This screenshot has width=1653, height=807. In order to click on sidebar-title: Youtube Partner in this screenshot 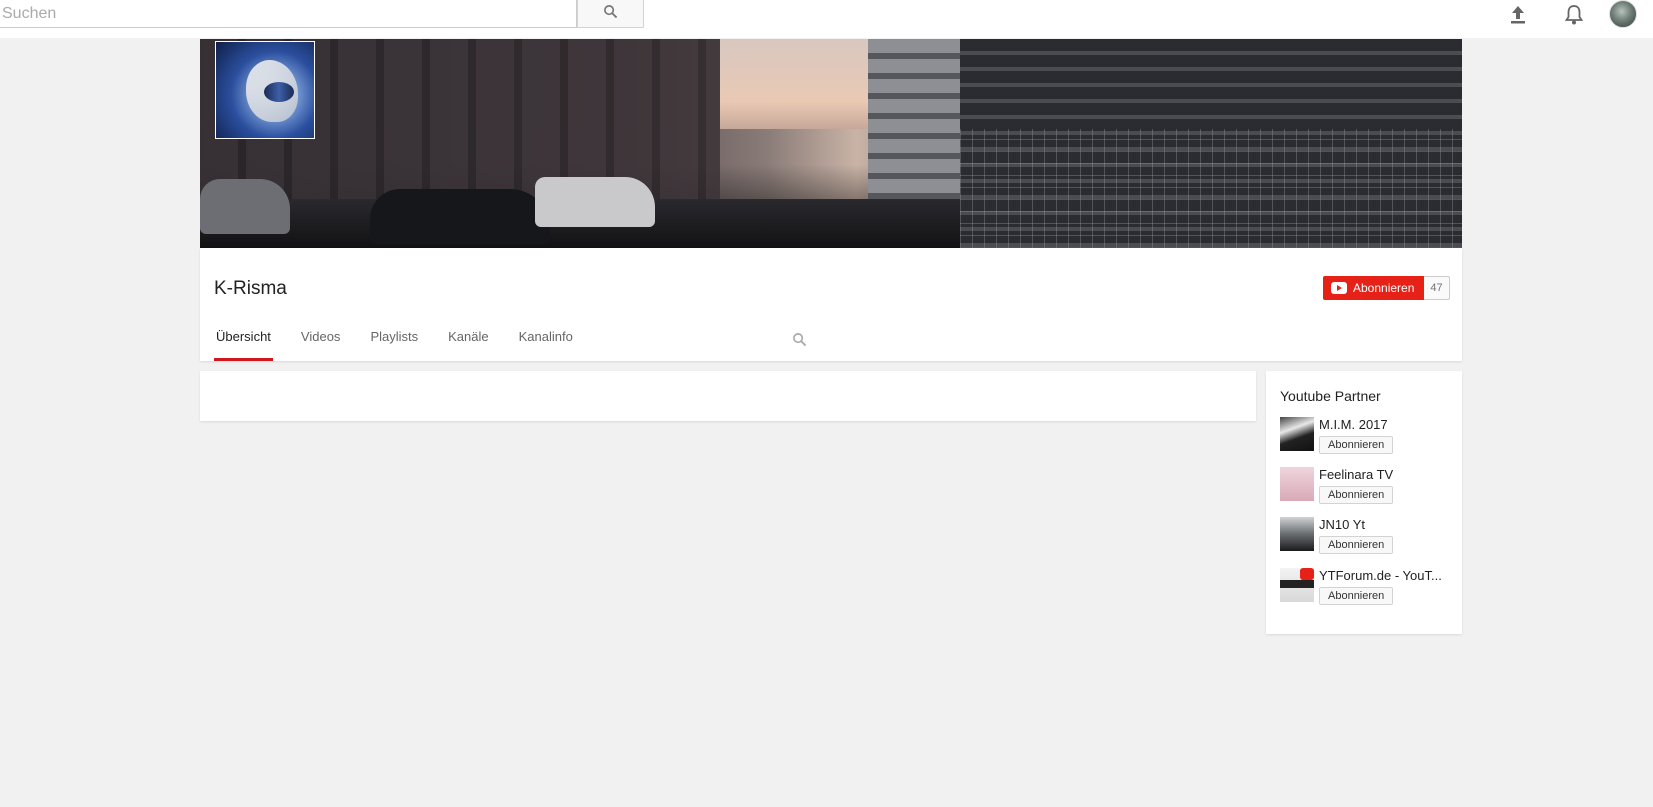, I will do `click(1330, 396)`.